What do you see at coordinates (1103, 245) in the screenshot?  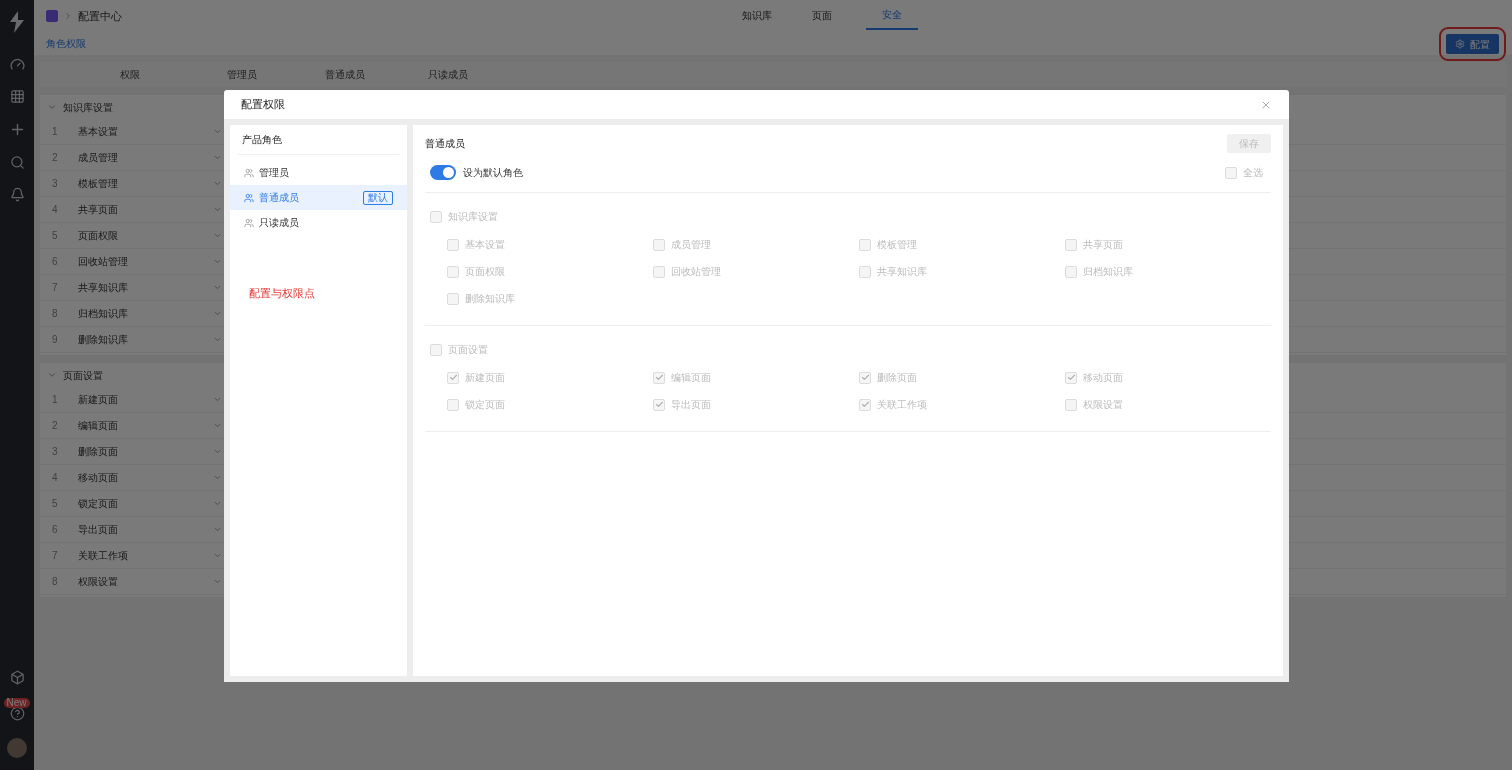 I see `permission-label: 共享页面` at bounding box center [1103, 245].